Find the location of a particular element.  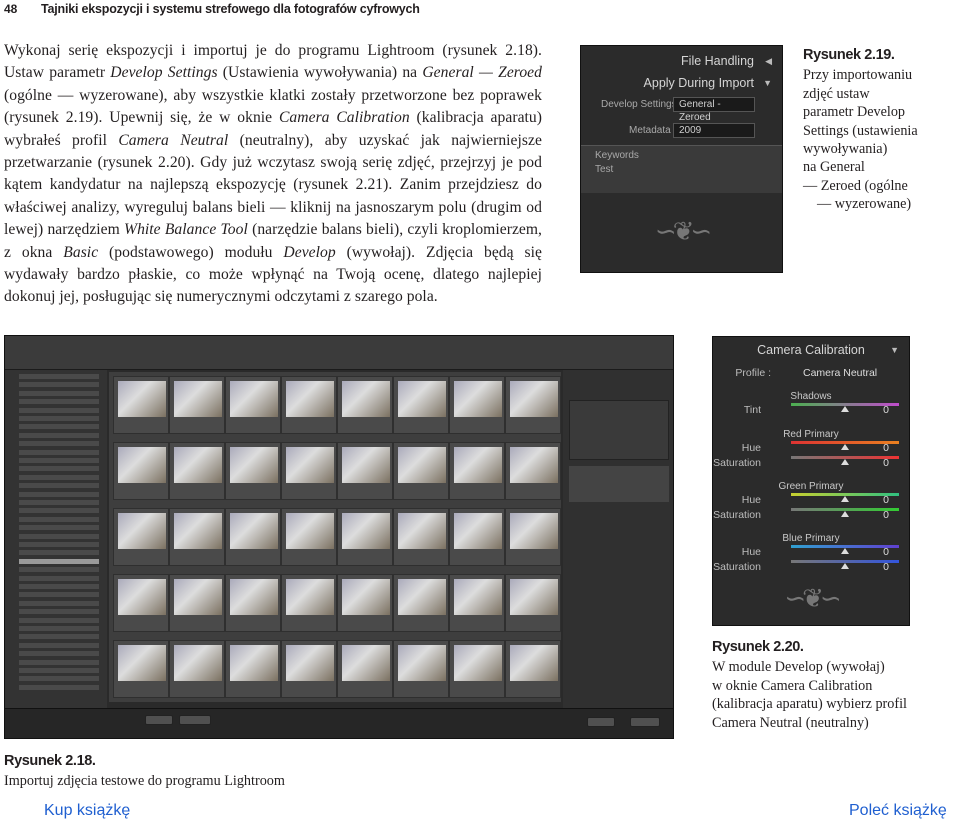

red-hue-knob is located at coordinates (845, 447).